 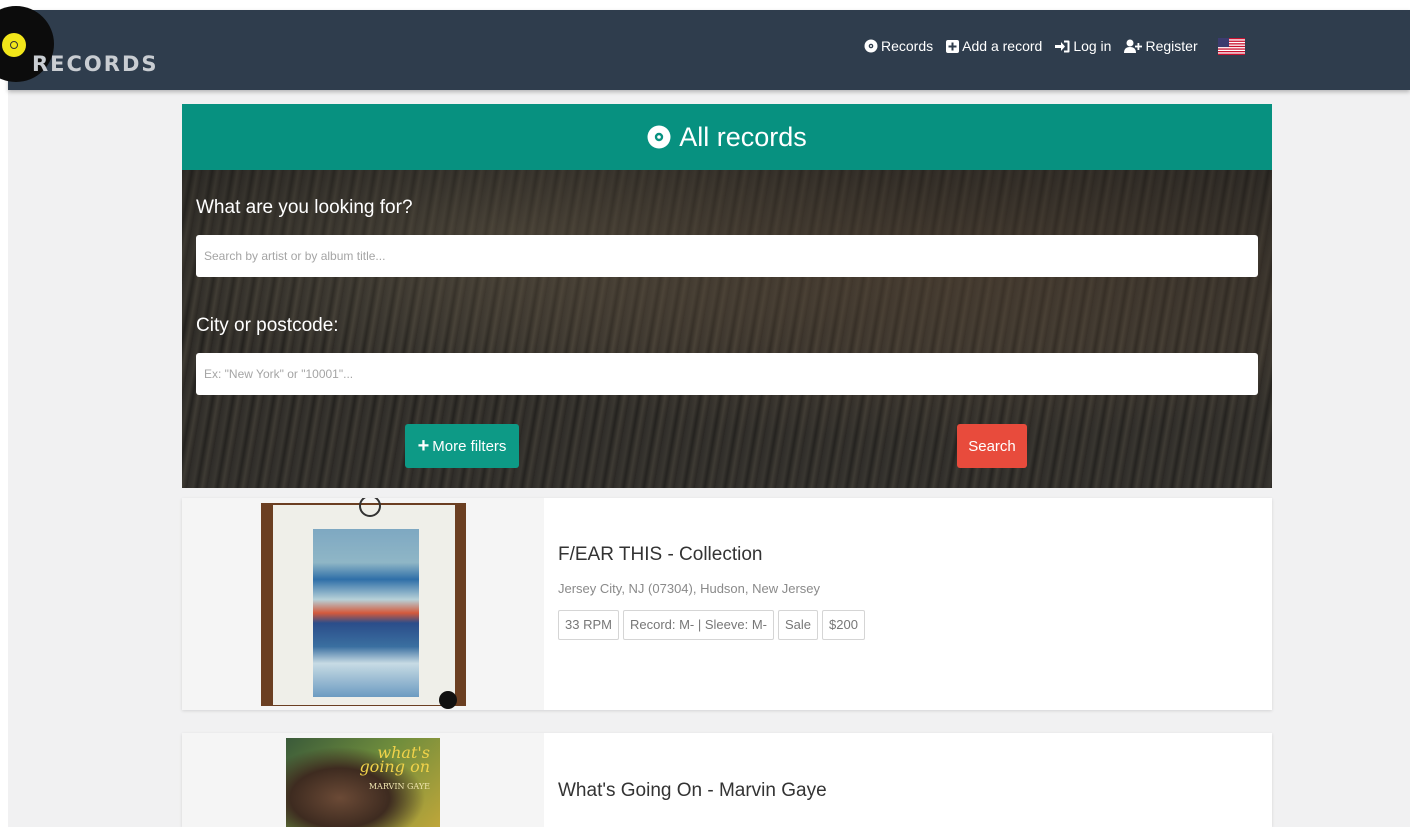 I want to click on nav-item-records: Records, so click(x=898, y=46).